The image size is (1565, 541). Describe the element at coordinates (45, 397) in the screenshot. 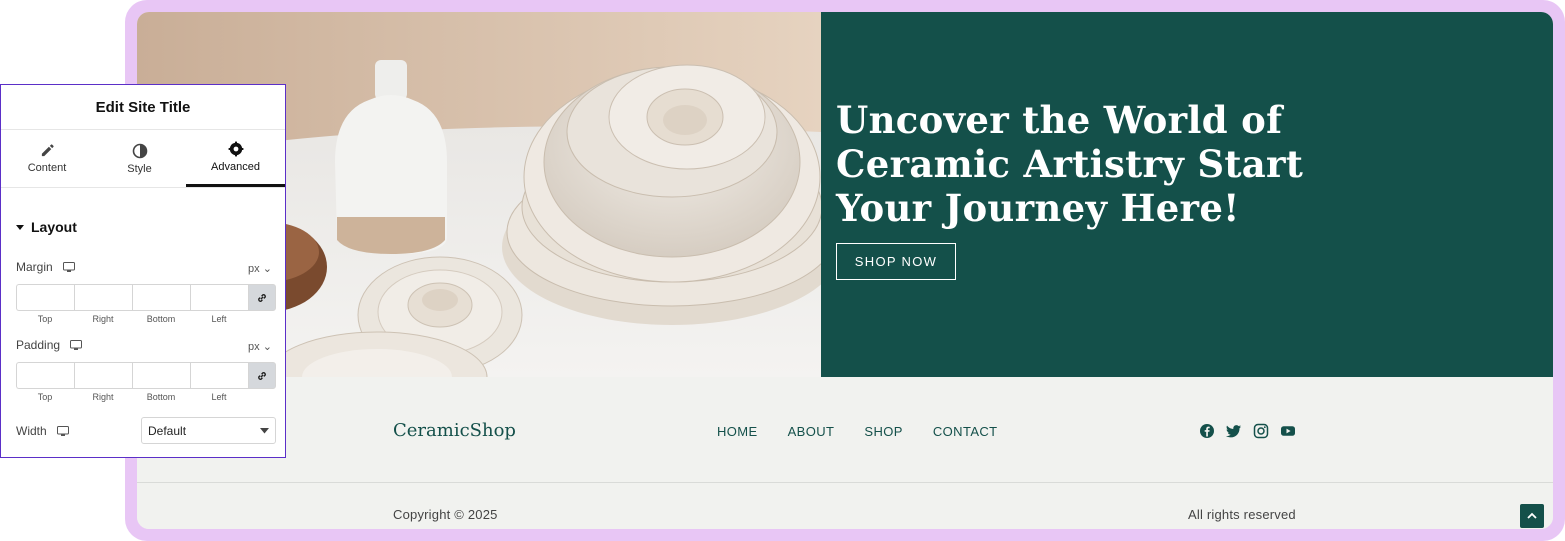

I see `padding-top-label: Top` at that location.